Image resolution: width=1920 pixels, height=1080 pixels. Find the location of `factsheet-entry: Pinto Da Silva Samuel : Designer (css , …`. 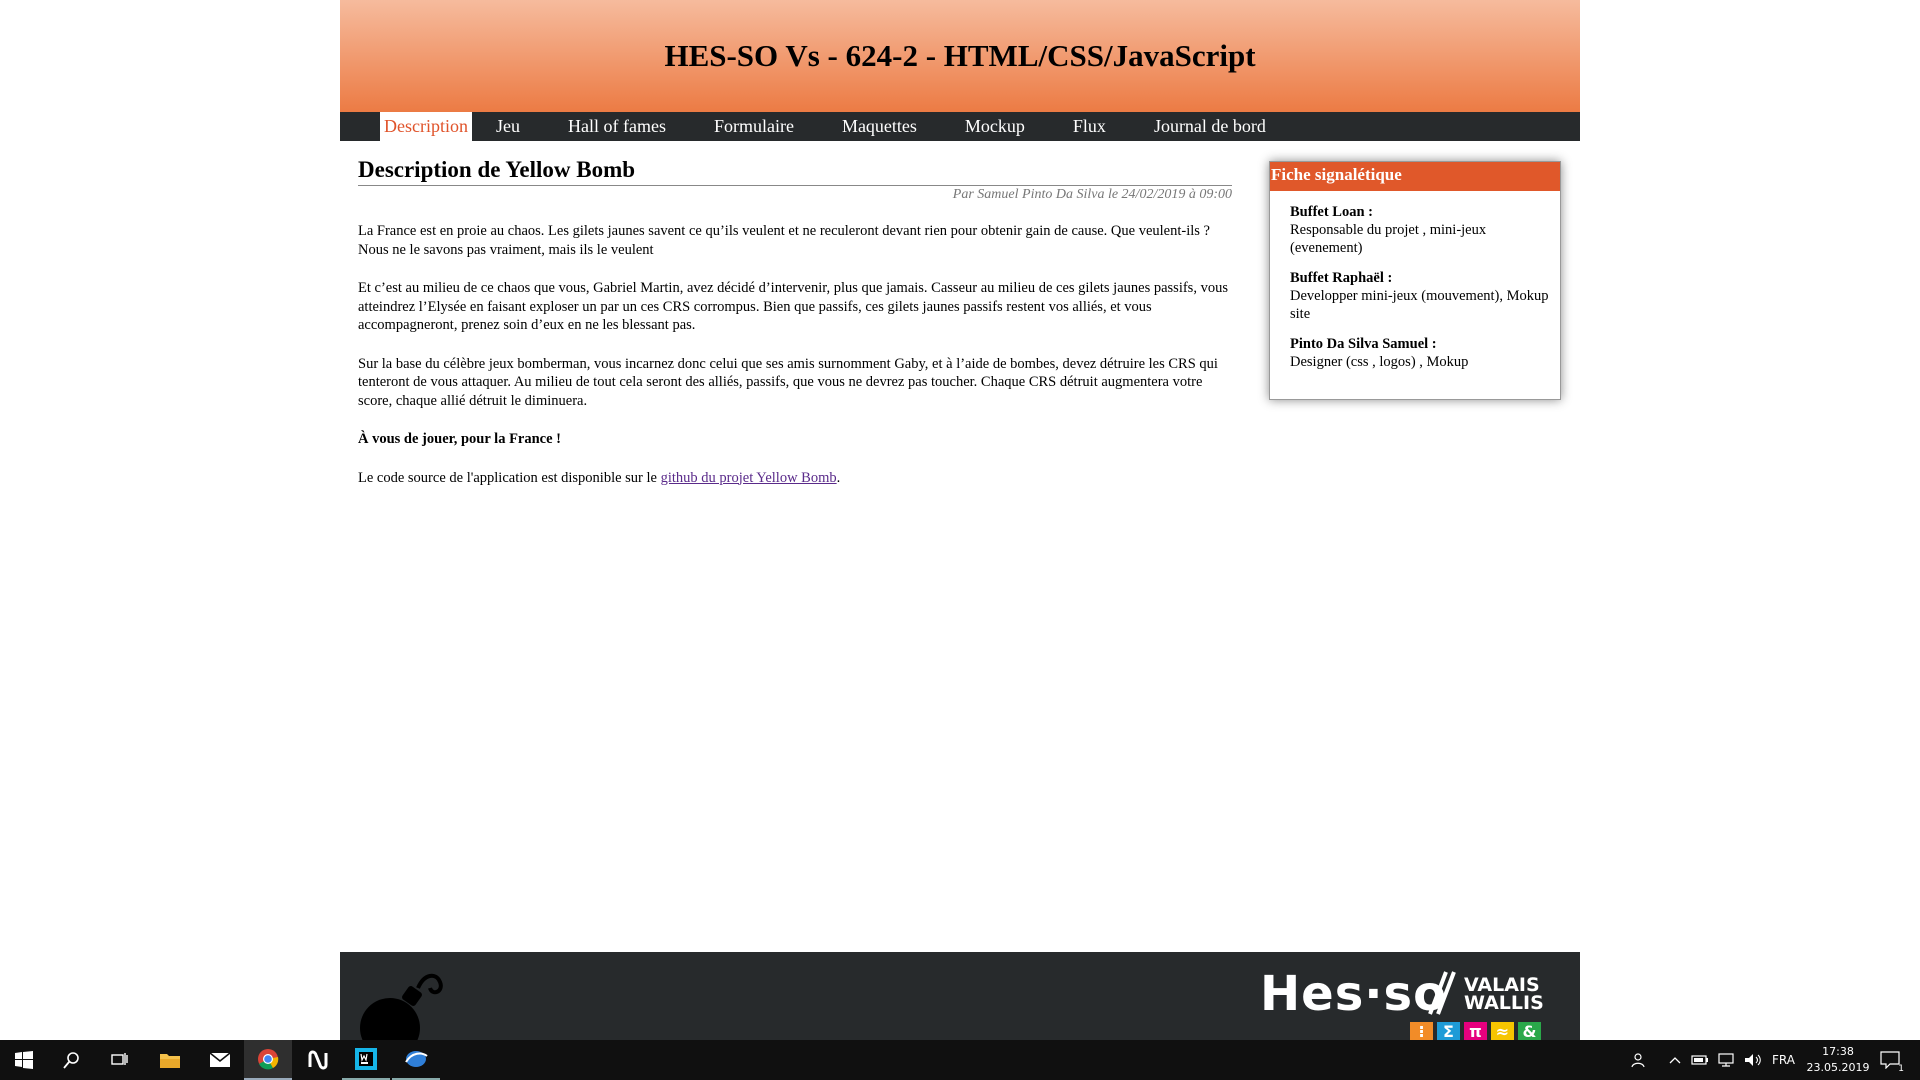

factsheet-entry: Pinto Da Silva Samuel : Designer (css , … is located at coordinates (1425, 353).